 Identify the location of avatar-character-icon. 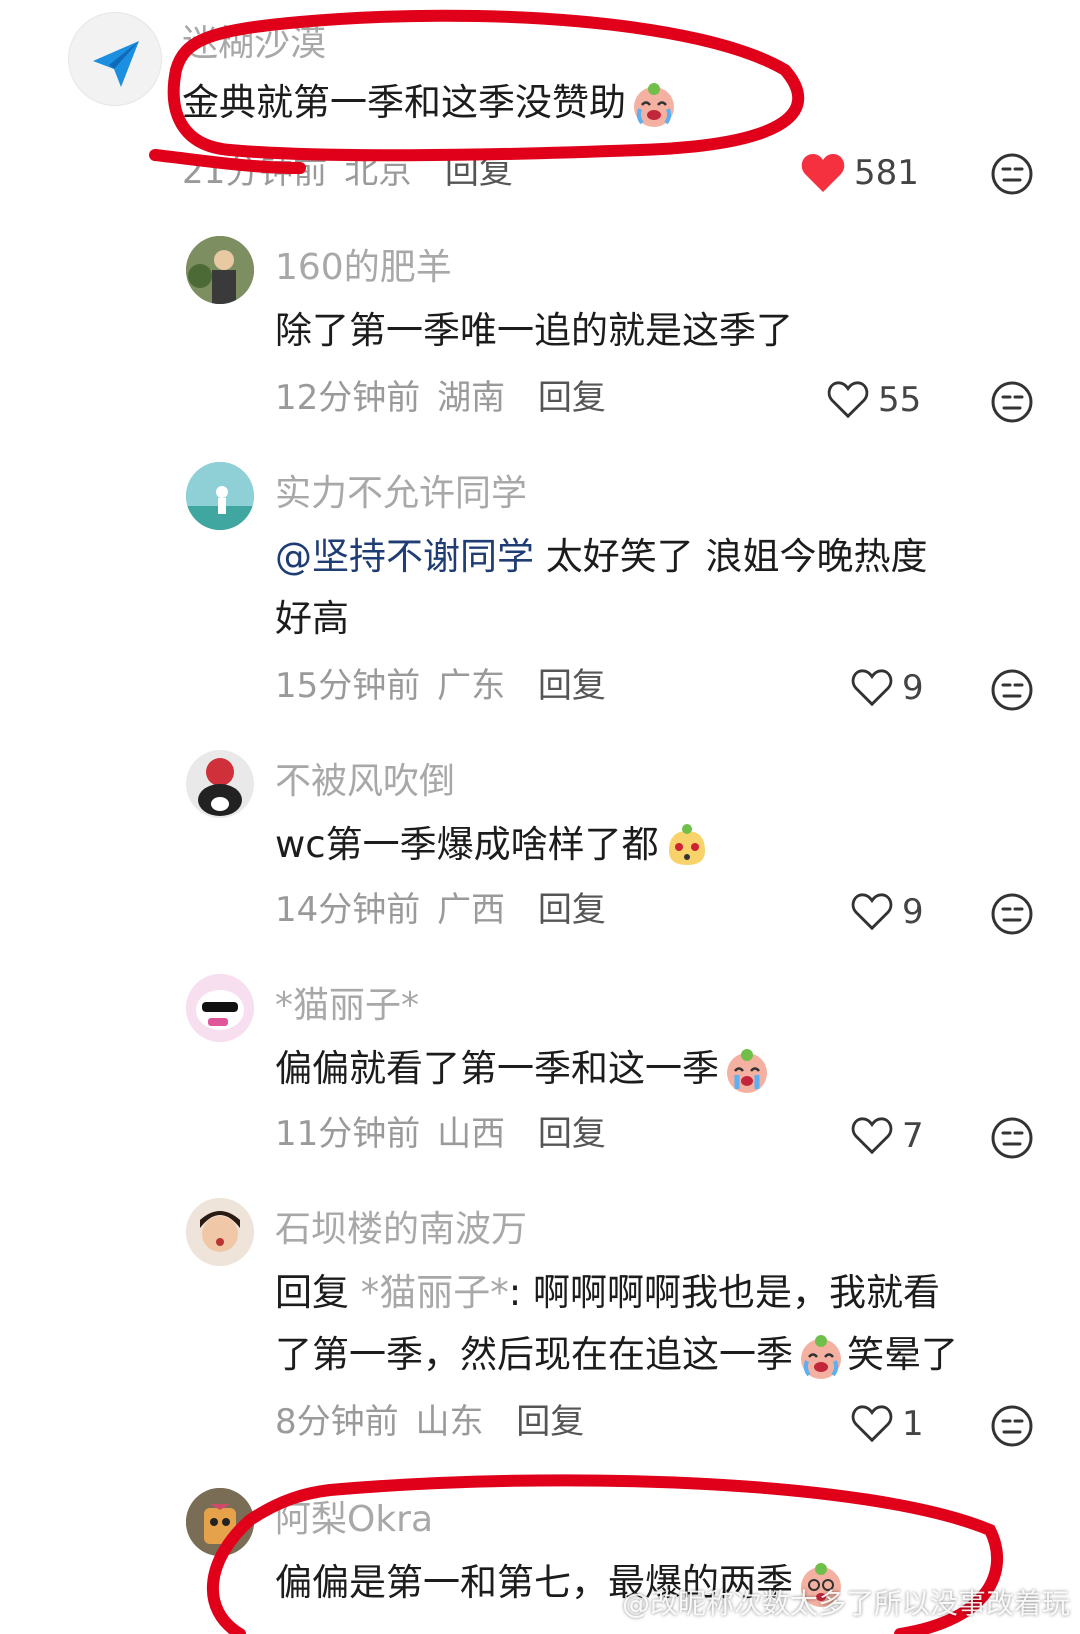
(220, 1522).